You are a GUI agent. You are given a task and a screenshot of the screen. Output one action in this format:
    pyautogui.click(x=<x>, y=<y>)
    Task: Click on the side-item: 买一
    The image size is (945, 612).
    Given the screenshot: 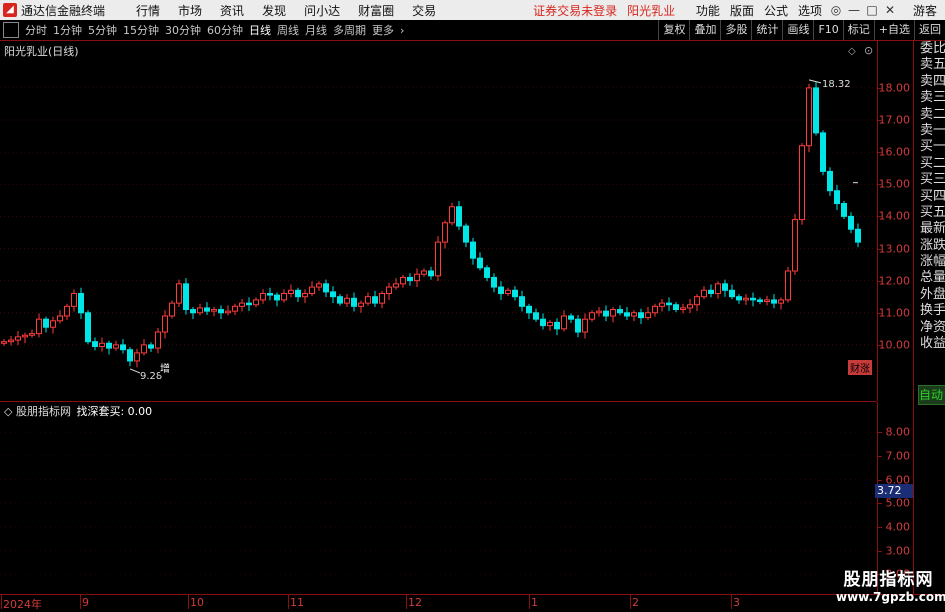 What is the action you would take?
    pyautogui.click(x=929, y=147)
    